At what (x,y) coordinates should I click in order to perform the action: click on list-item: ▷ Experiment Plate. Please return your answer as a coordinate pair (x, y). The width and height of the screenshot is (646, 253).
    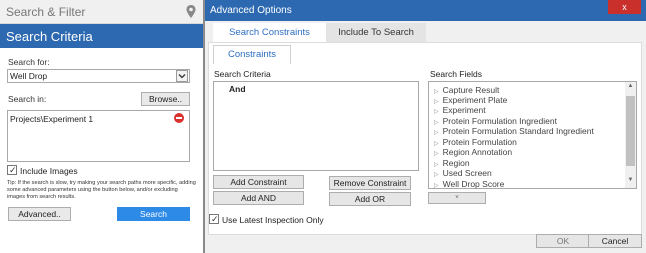
    Looking at the image, I should click on (470, 100).